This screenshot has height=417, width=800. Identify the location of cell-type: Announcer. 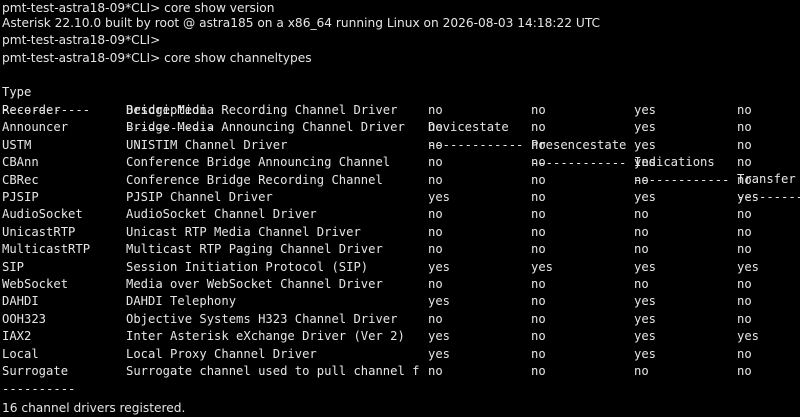
(35, 127).